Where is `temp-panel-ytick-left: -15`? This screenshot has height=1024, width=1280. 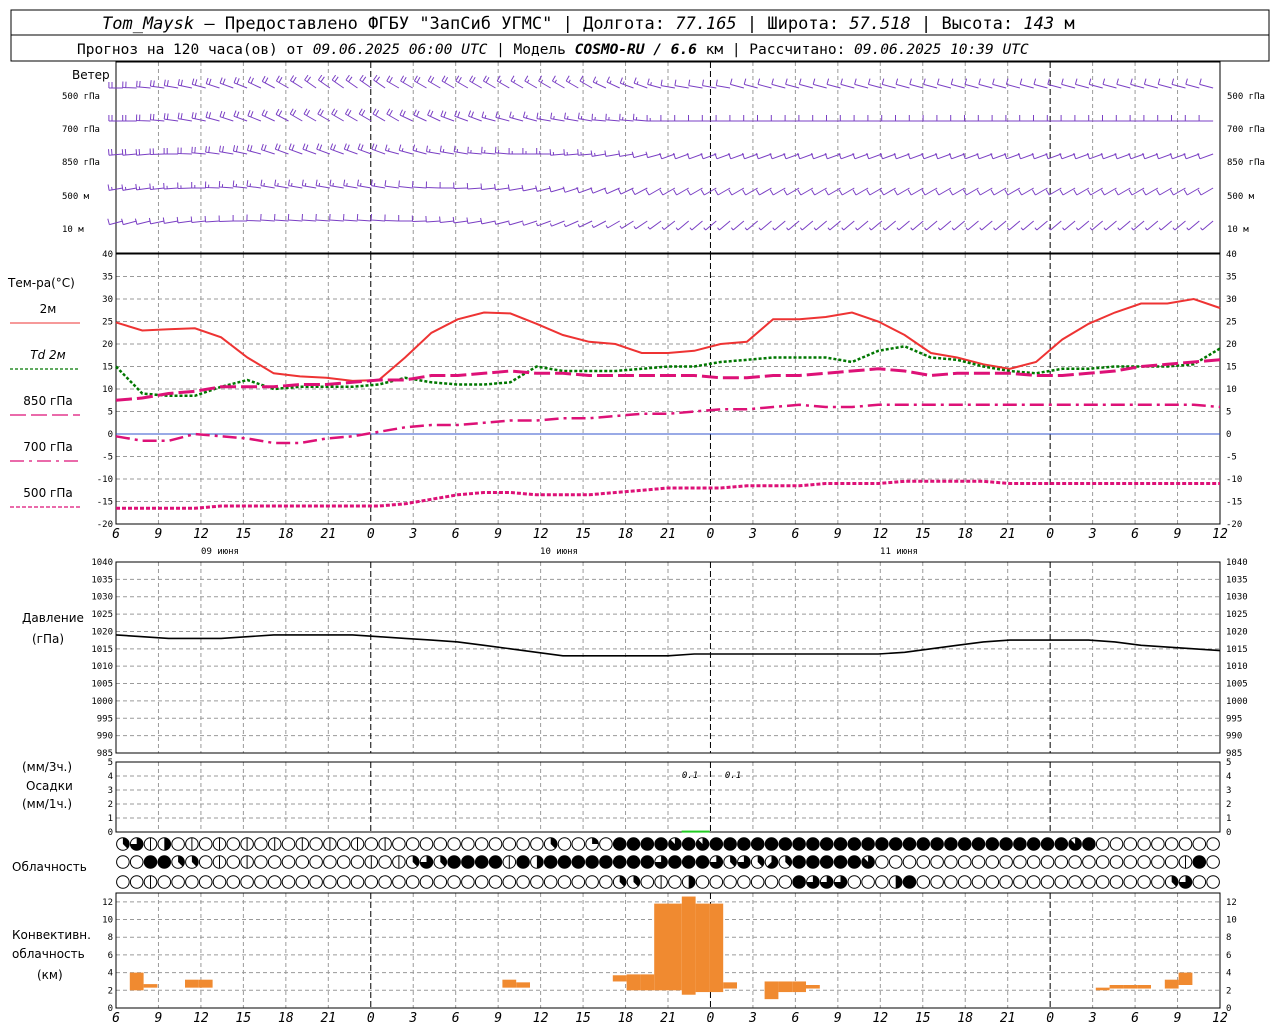
temp-panel-ytick-left: -15 is located at coordinates (105, 503).